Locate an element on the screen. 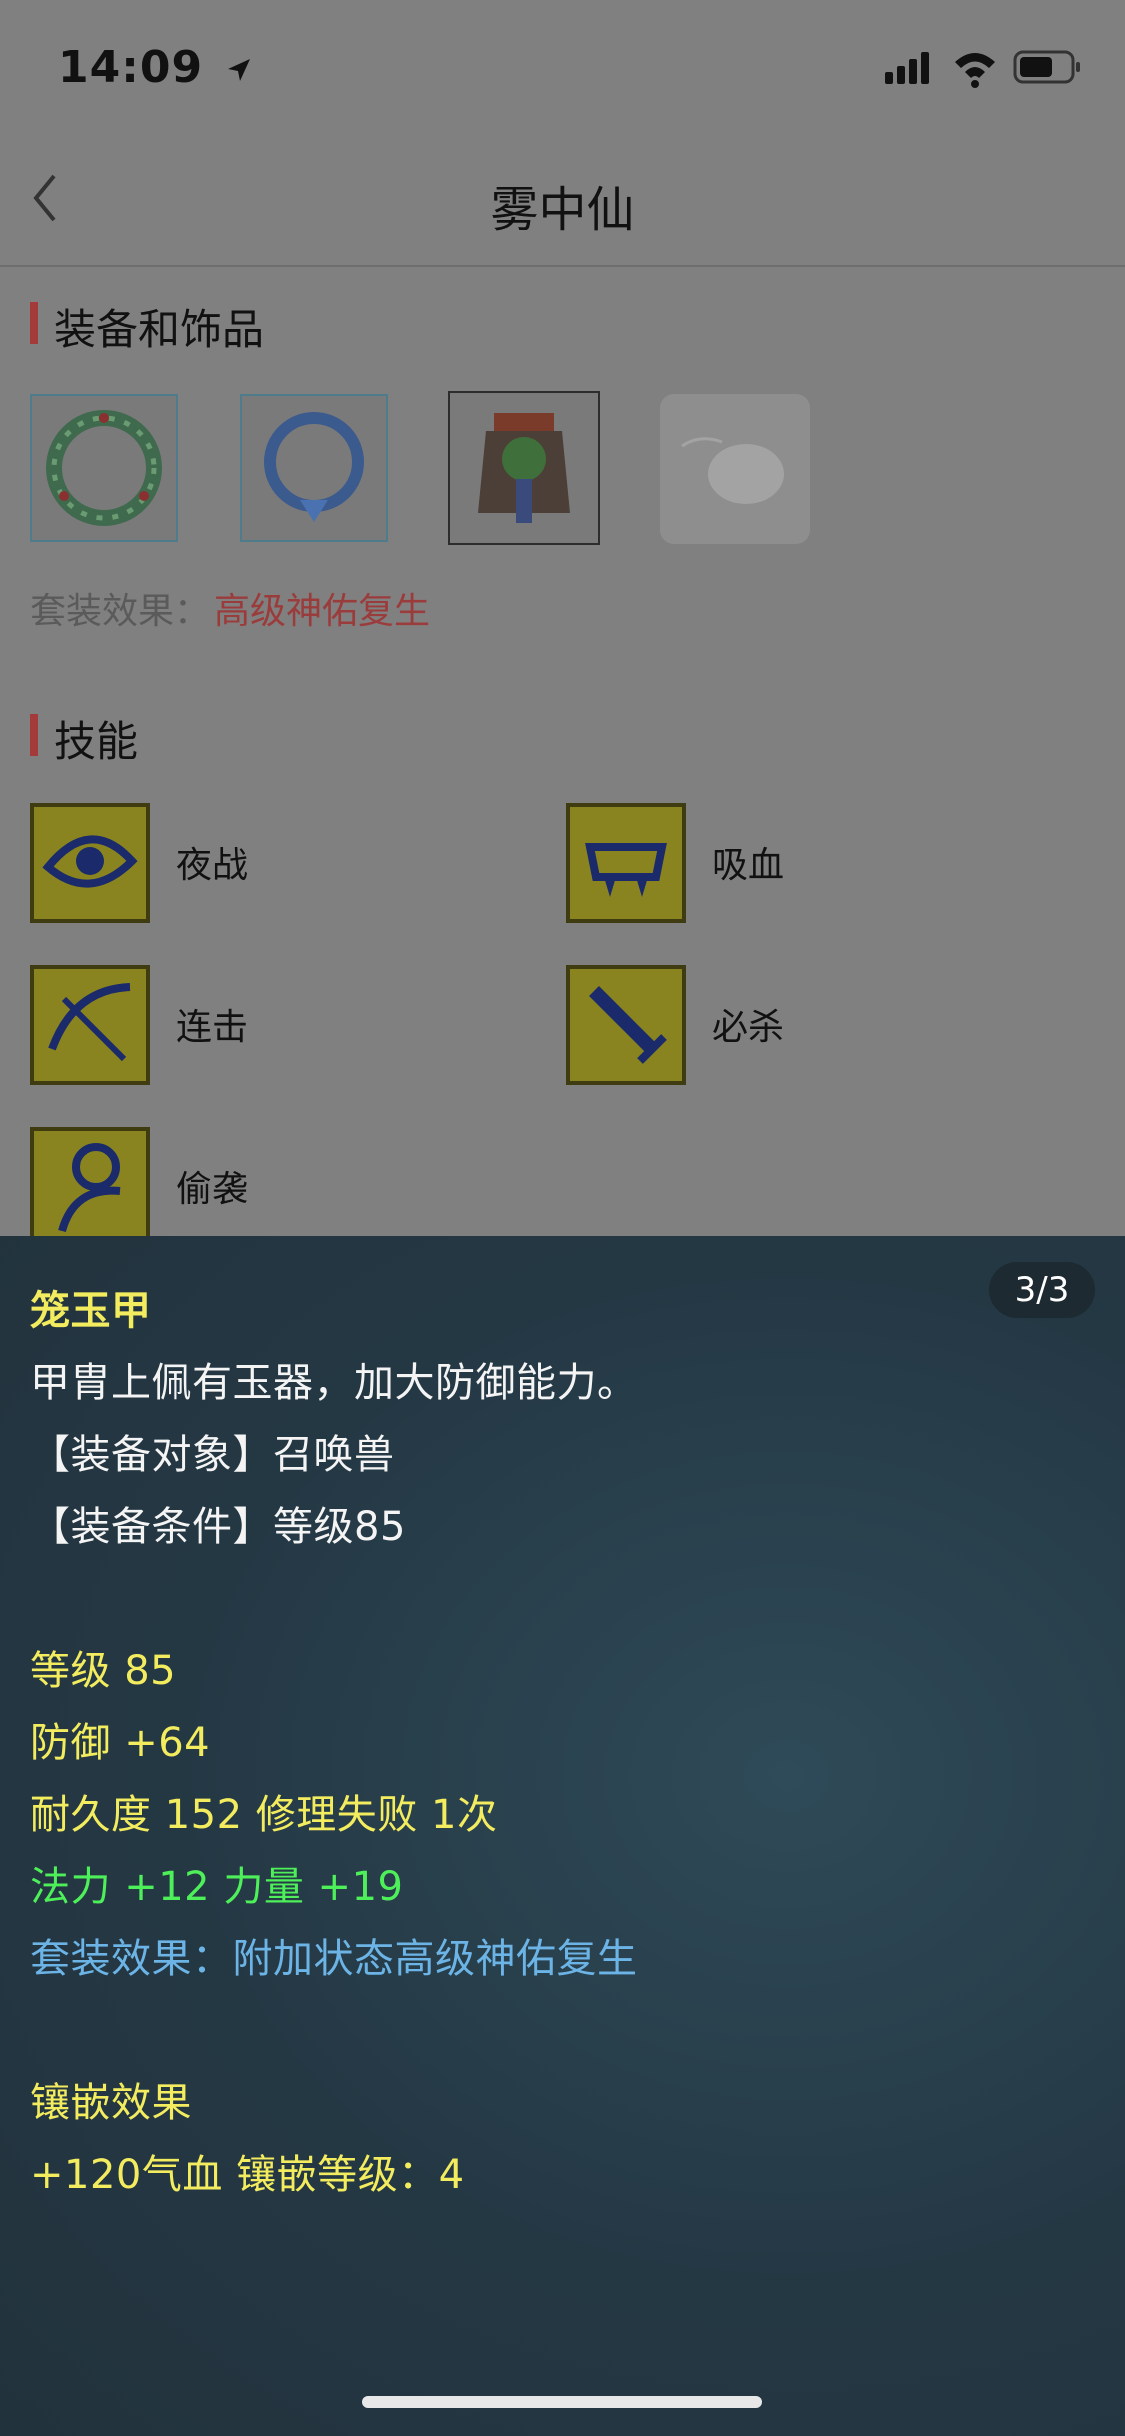 The image size is (1125, 2436). empty-accessory-placeholder-icon is located at coordinates (732, 470).